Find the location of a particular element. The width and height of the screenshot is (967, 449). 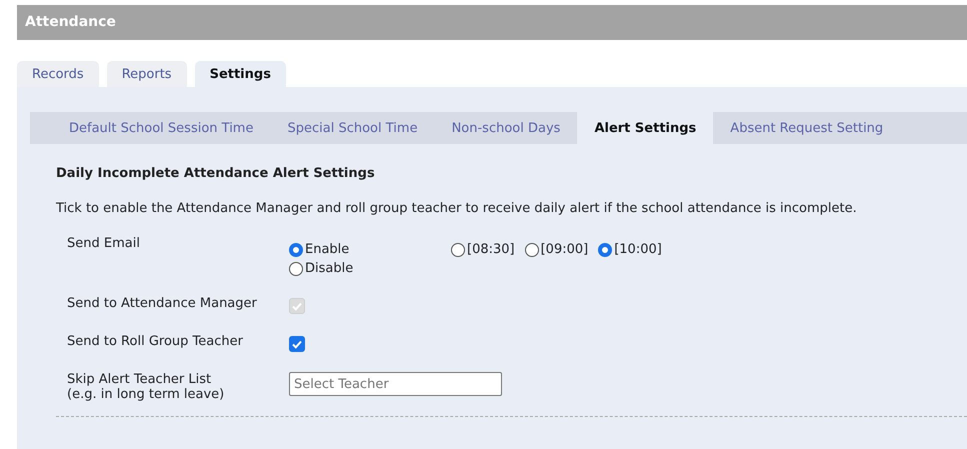

checkbox is located at coordinates (297, 344).